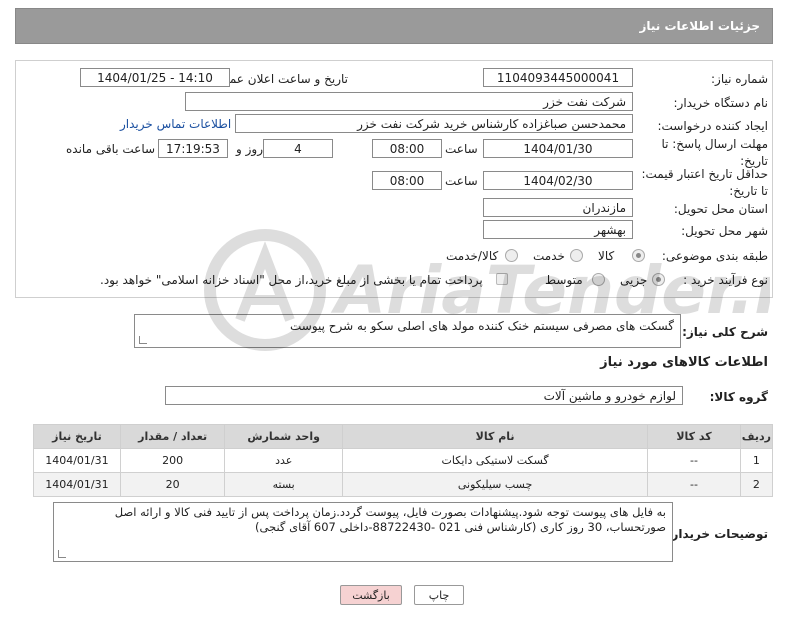 This screenshot has width=788, height=620. What do you see at coordinates (175, 124) in the screenshot?
I see `contact-info-link: اطلاعات تماس خریدار` at bounding box center [175, 124].